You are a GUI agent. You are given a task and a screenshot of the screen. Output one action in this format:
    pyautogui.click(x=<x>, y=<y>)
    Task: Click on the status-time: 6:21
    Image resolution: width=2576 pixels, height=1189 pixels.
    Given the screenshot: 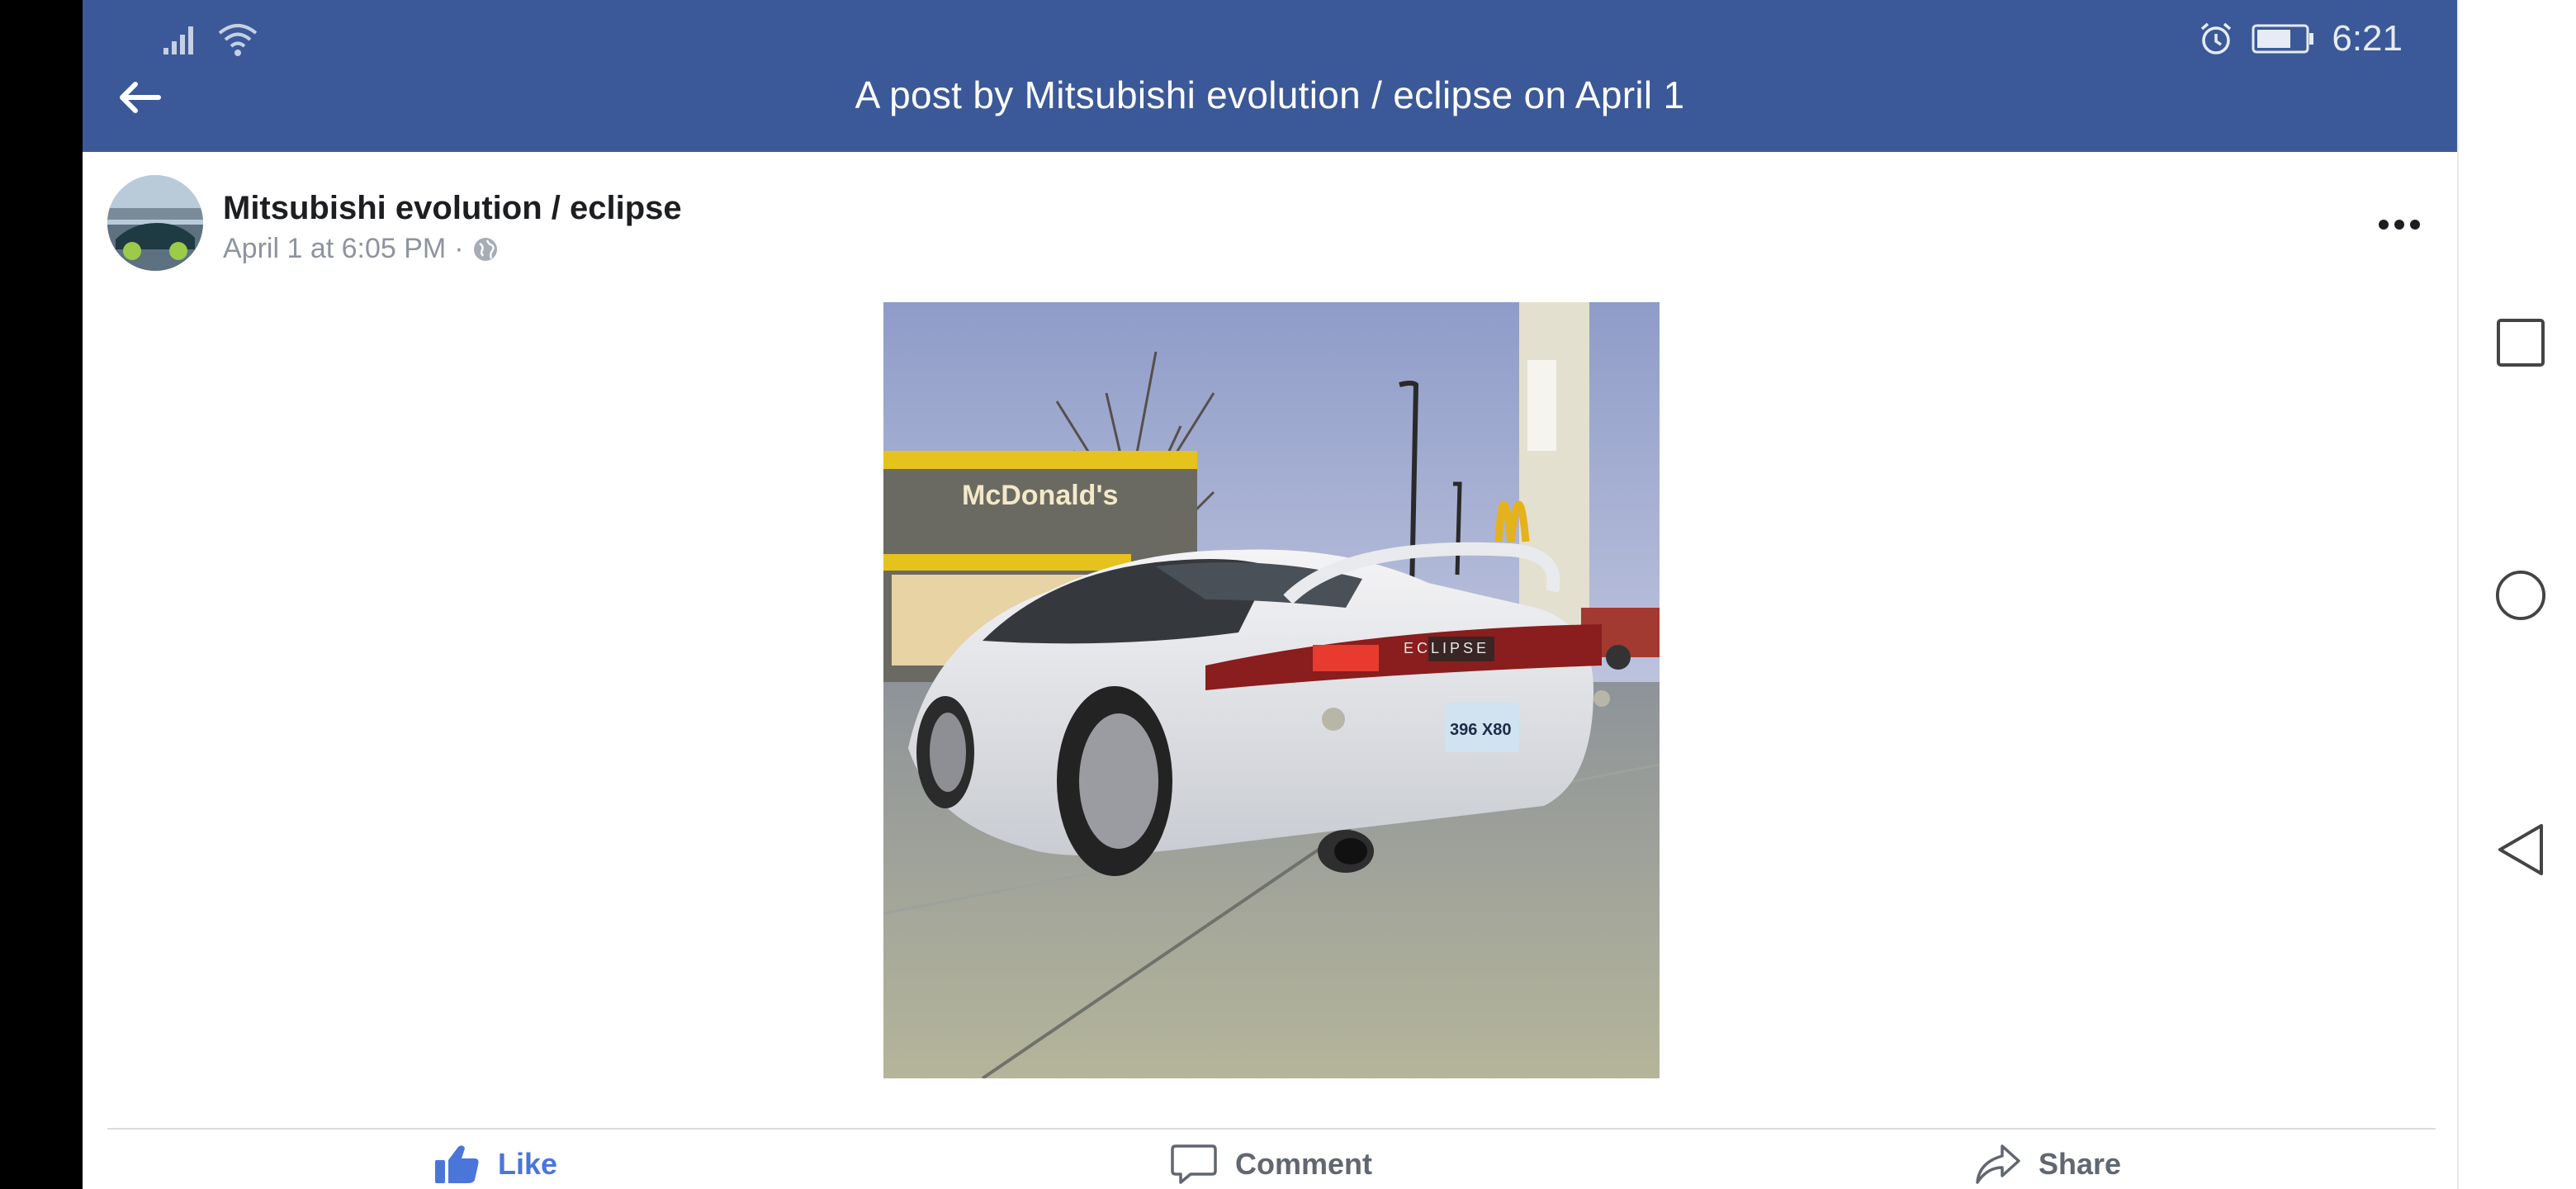 What is the action you would take?
    pyautogui.click(x=2367, y=38)
    